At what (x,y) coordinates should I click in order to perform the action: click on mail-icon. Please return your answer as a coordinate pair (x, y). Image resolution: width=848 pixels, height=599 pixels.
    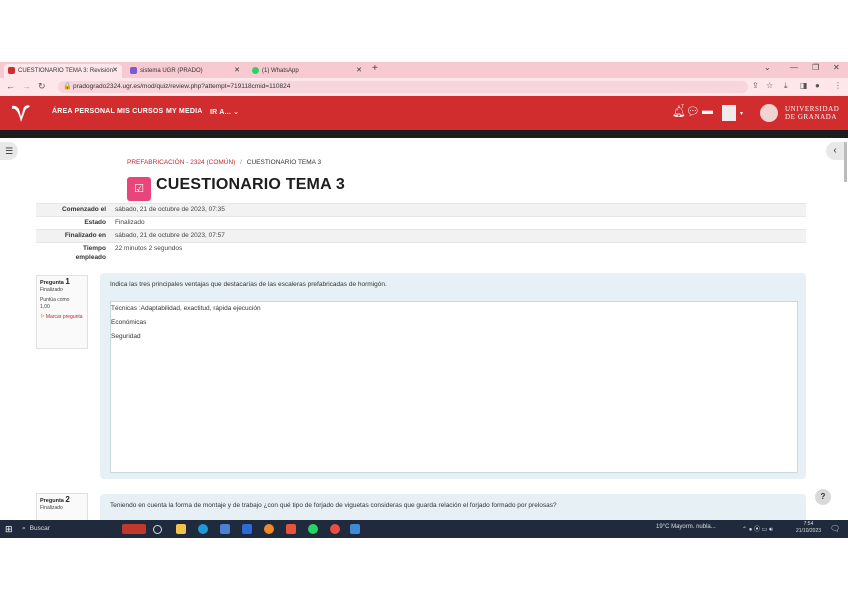
    Looking at the image, I should click on (247, 529).